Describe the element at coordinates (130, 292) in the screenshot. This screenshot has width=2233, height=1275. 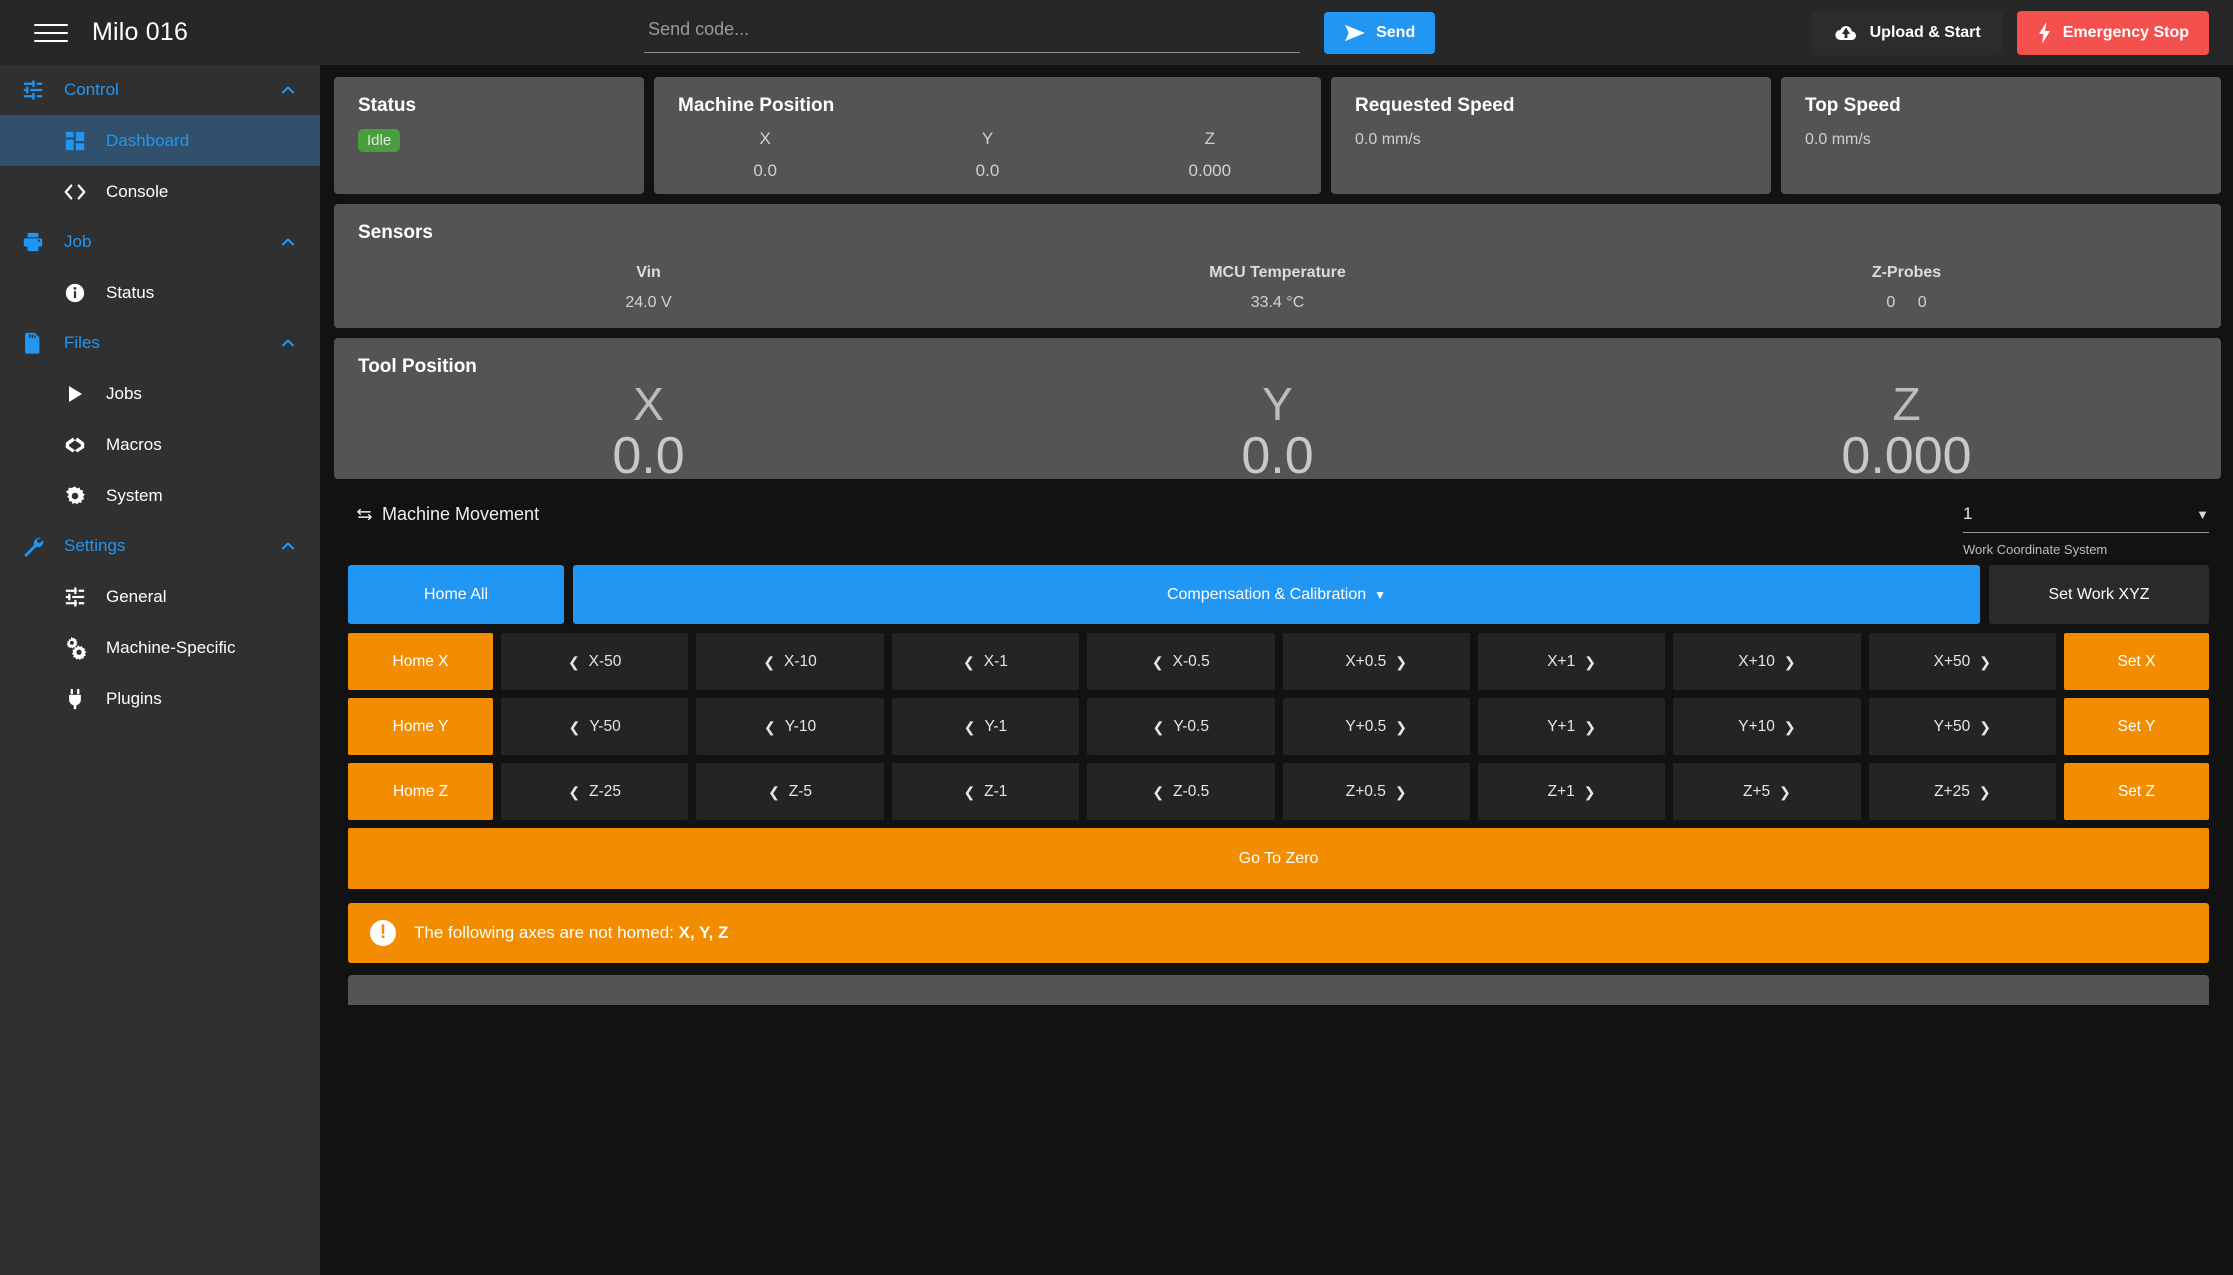
I see `sidebar-item-label: Status` at that location.